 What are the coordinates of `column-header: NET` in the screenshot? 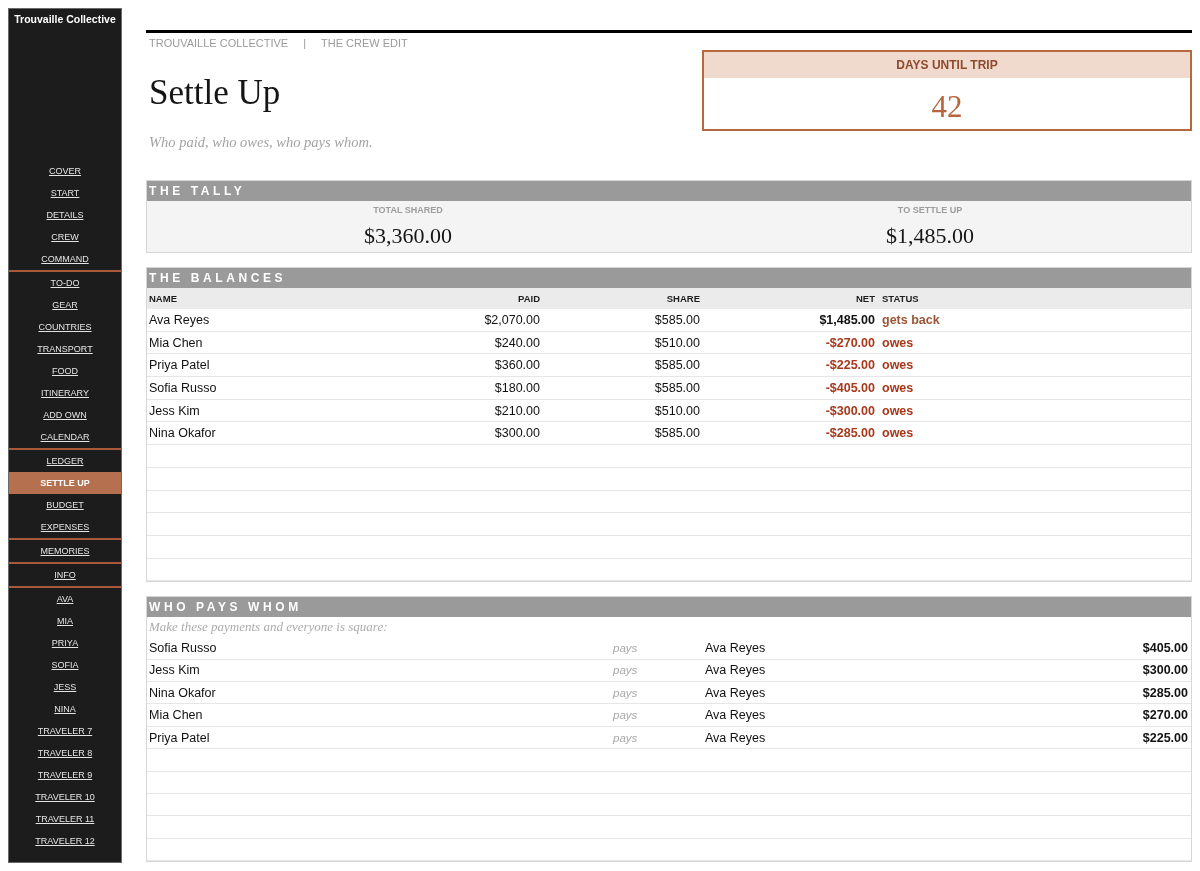 It's located at (865, 298).